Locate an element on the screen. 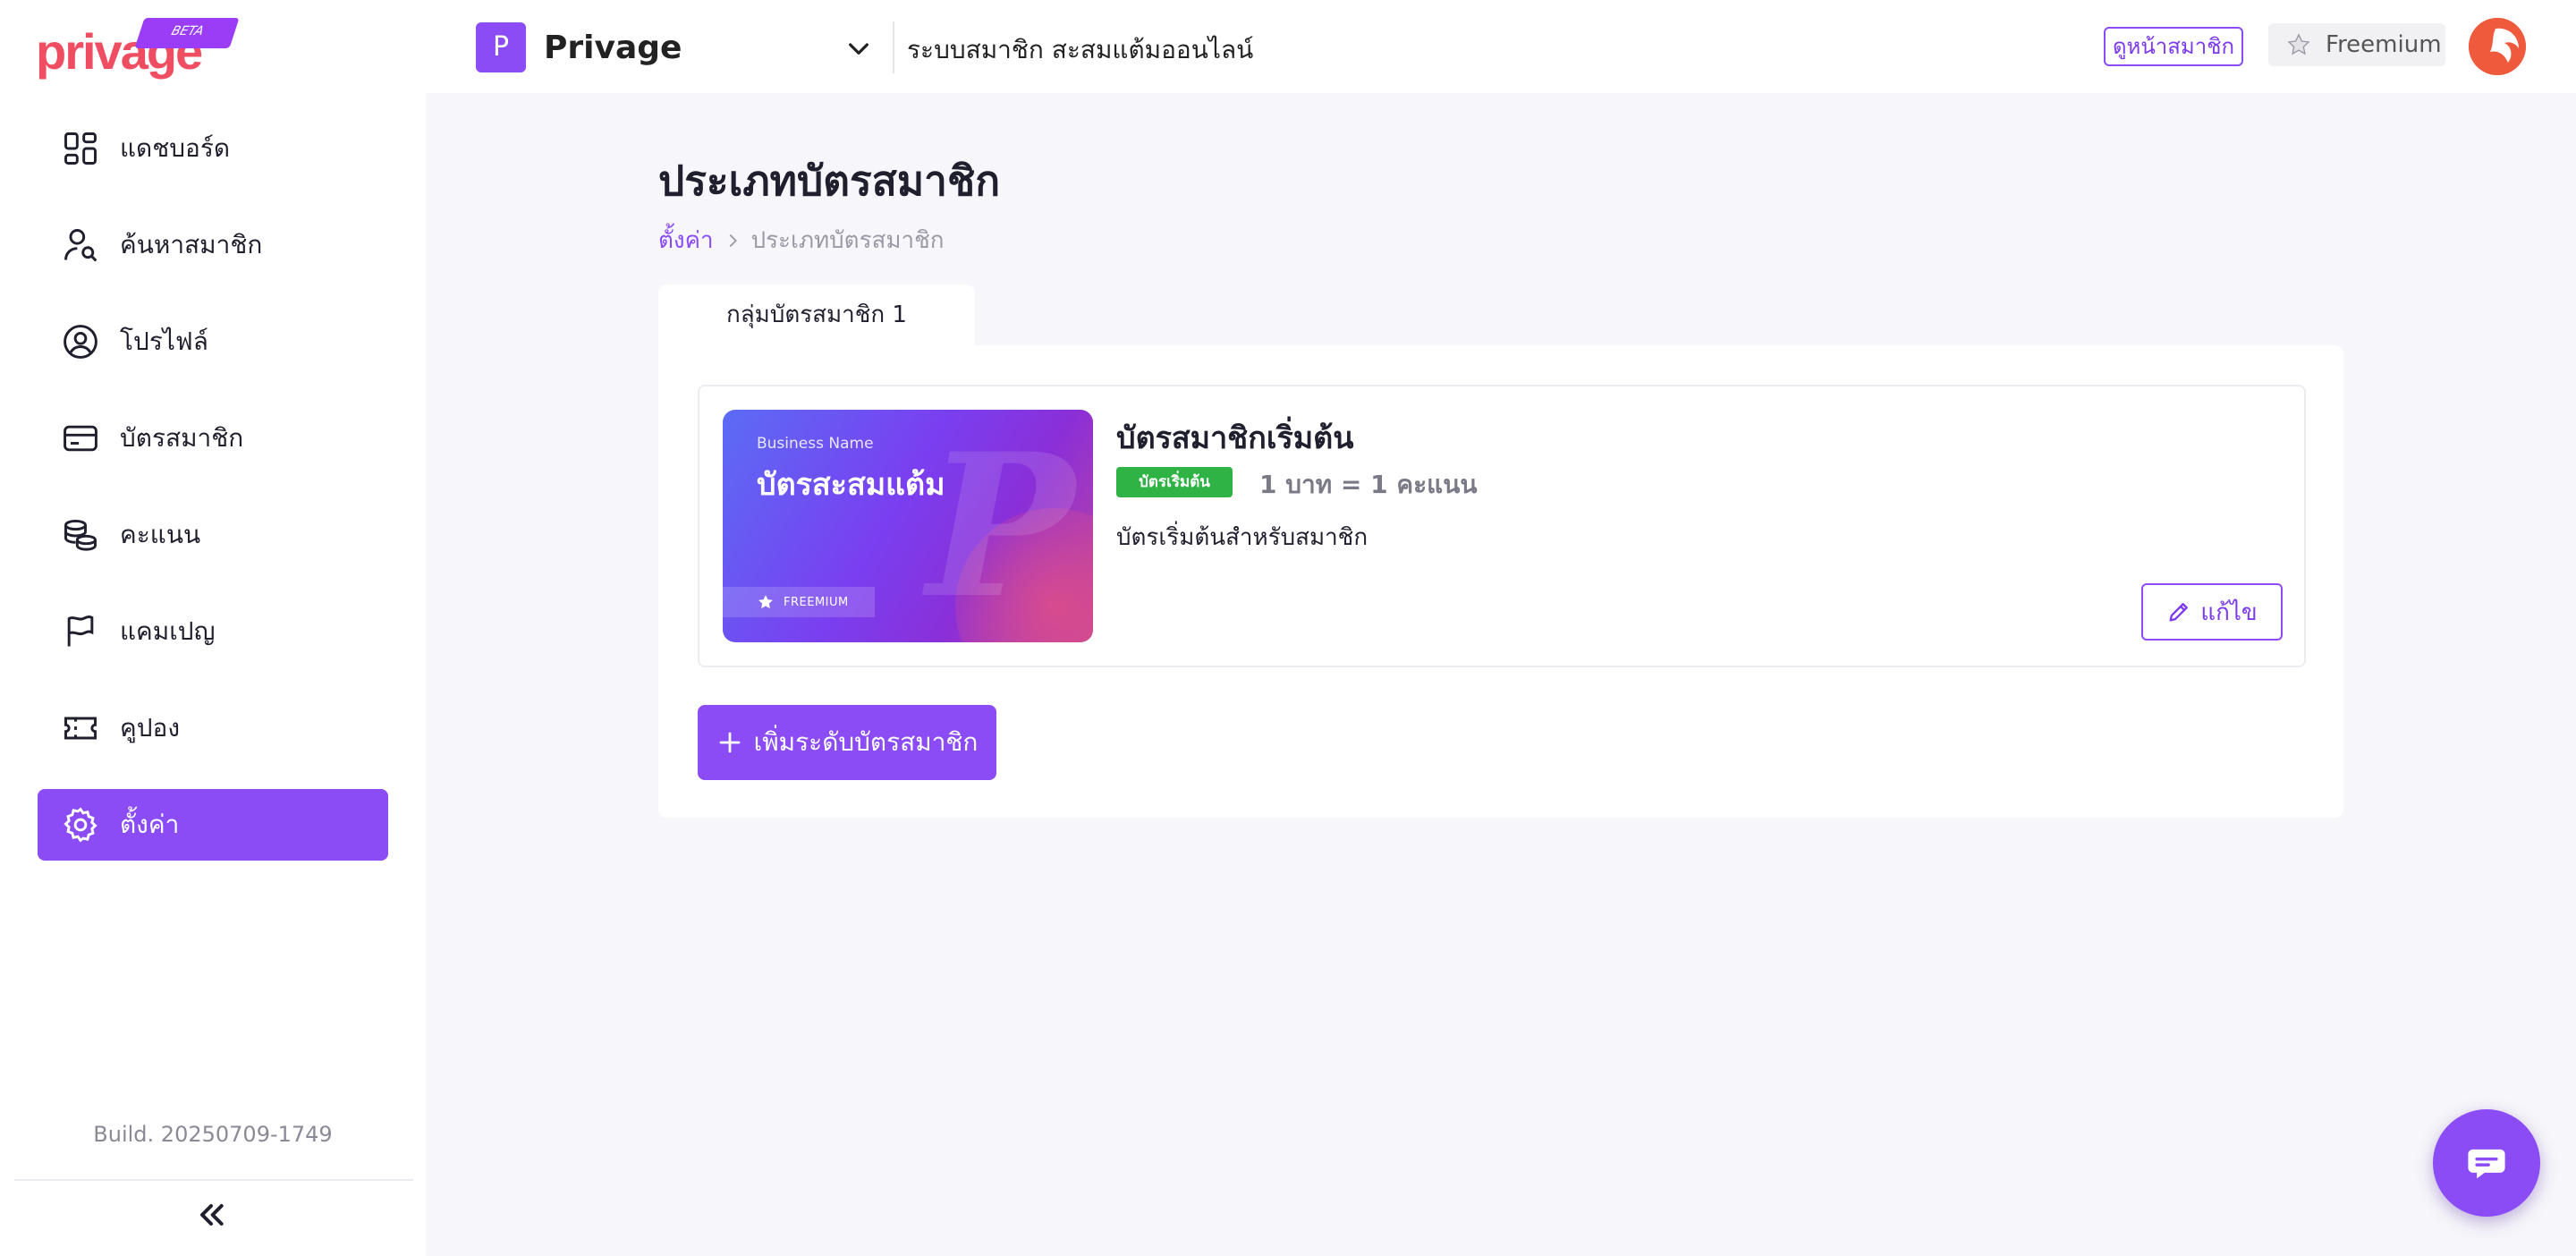 Image resolution: width=2576 pixels, height=1256 pixels. profile-icon is located at coordinates (80, 342).